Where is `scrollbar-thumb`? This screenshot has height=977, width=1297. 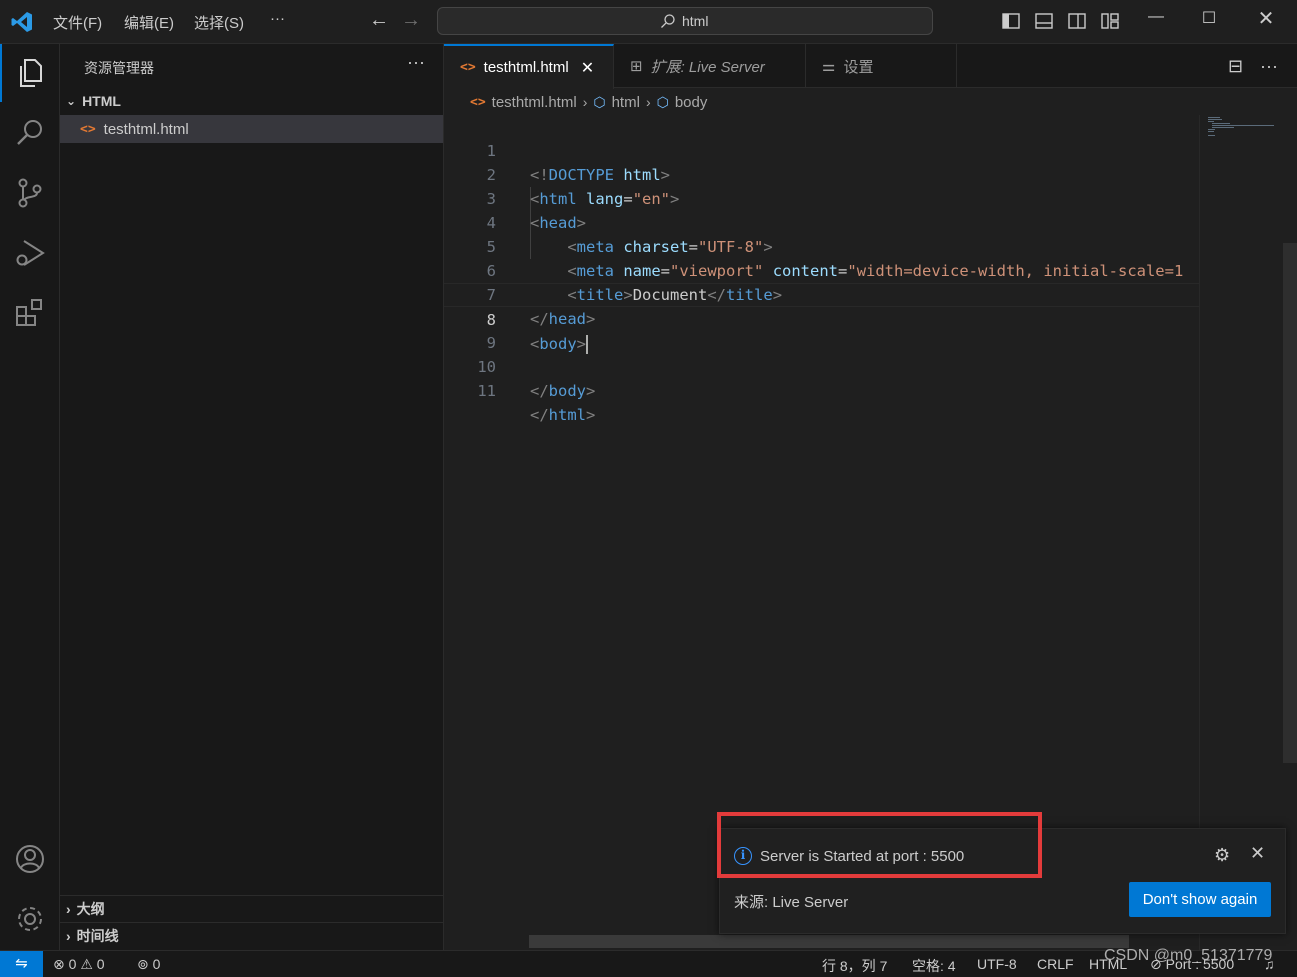 scrollbar-thumb is located at coordinates (1290, 503).